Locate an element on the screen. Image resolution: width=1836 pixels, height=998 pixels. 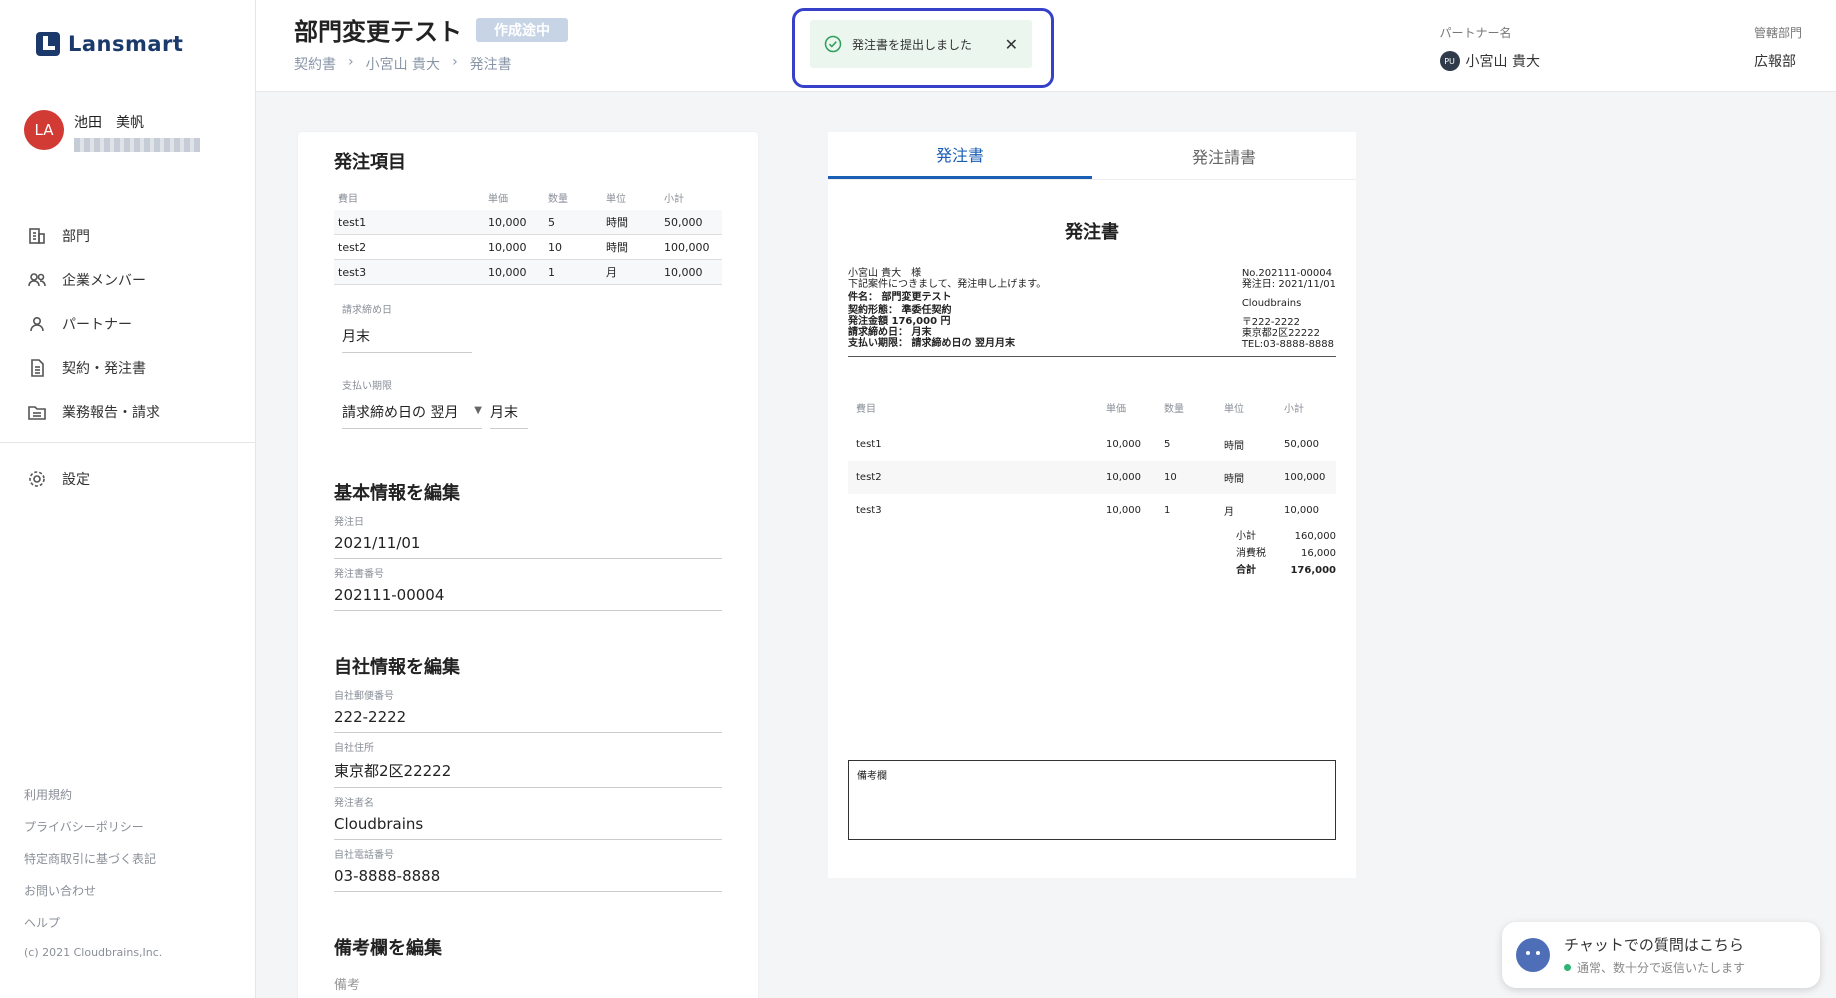
sidebar-item-contracts: 契約・発注書 is located at coordinates (128, 368).